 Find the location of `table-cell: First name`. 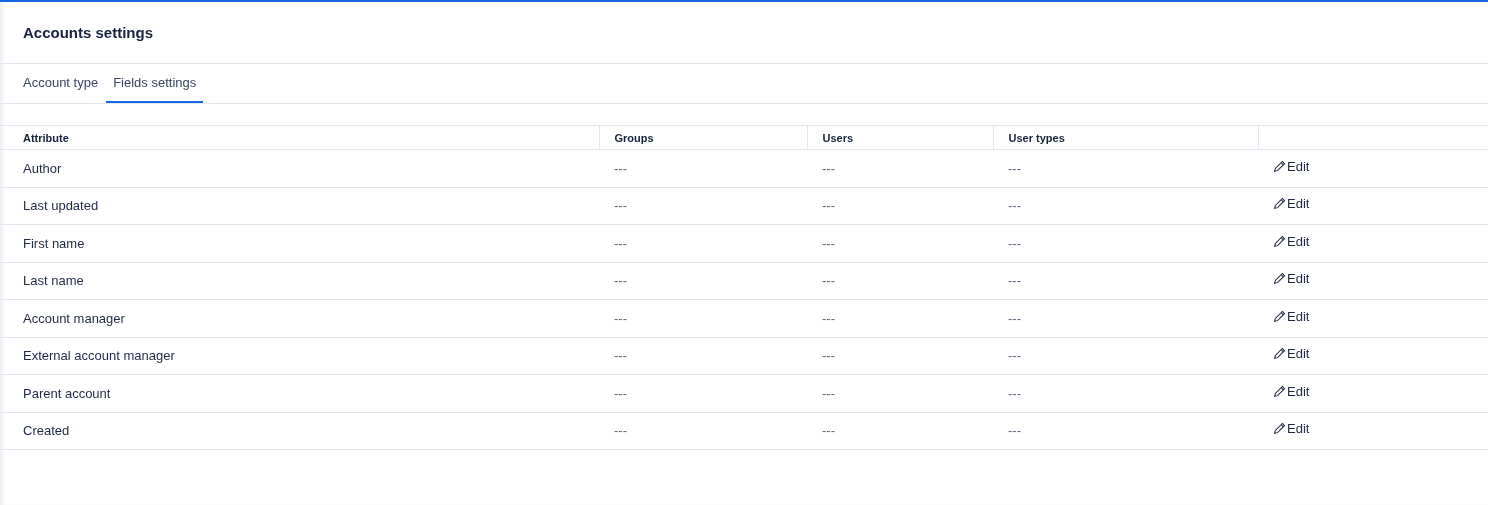

table-cell: First name is located at coordinates (299, 243).